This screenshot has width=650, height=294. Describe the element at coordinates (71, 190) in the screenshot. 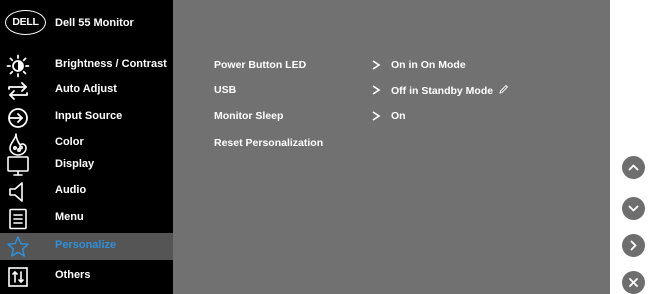

I see `menu-label-audio: Audio` at that location.